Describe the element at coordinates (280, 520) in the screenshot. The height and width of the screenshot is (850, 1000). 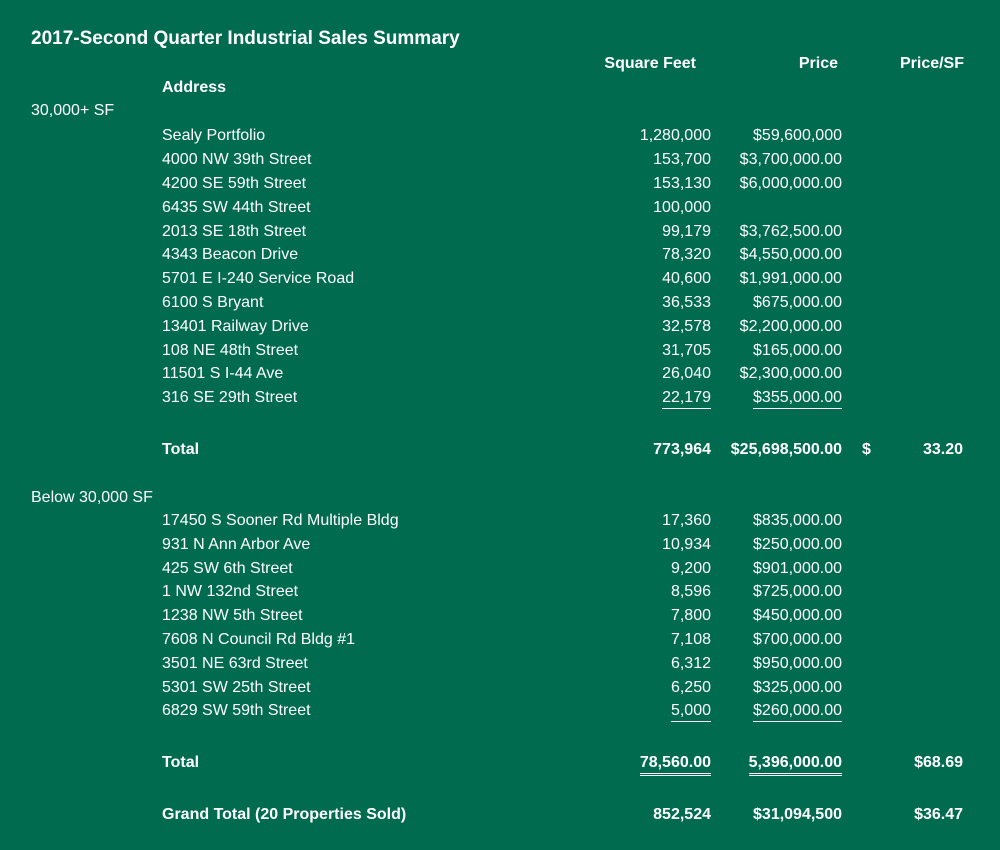
I see `row-address: 17450 S Sooner Rd Multiple Bldg` at that location.